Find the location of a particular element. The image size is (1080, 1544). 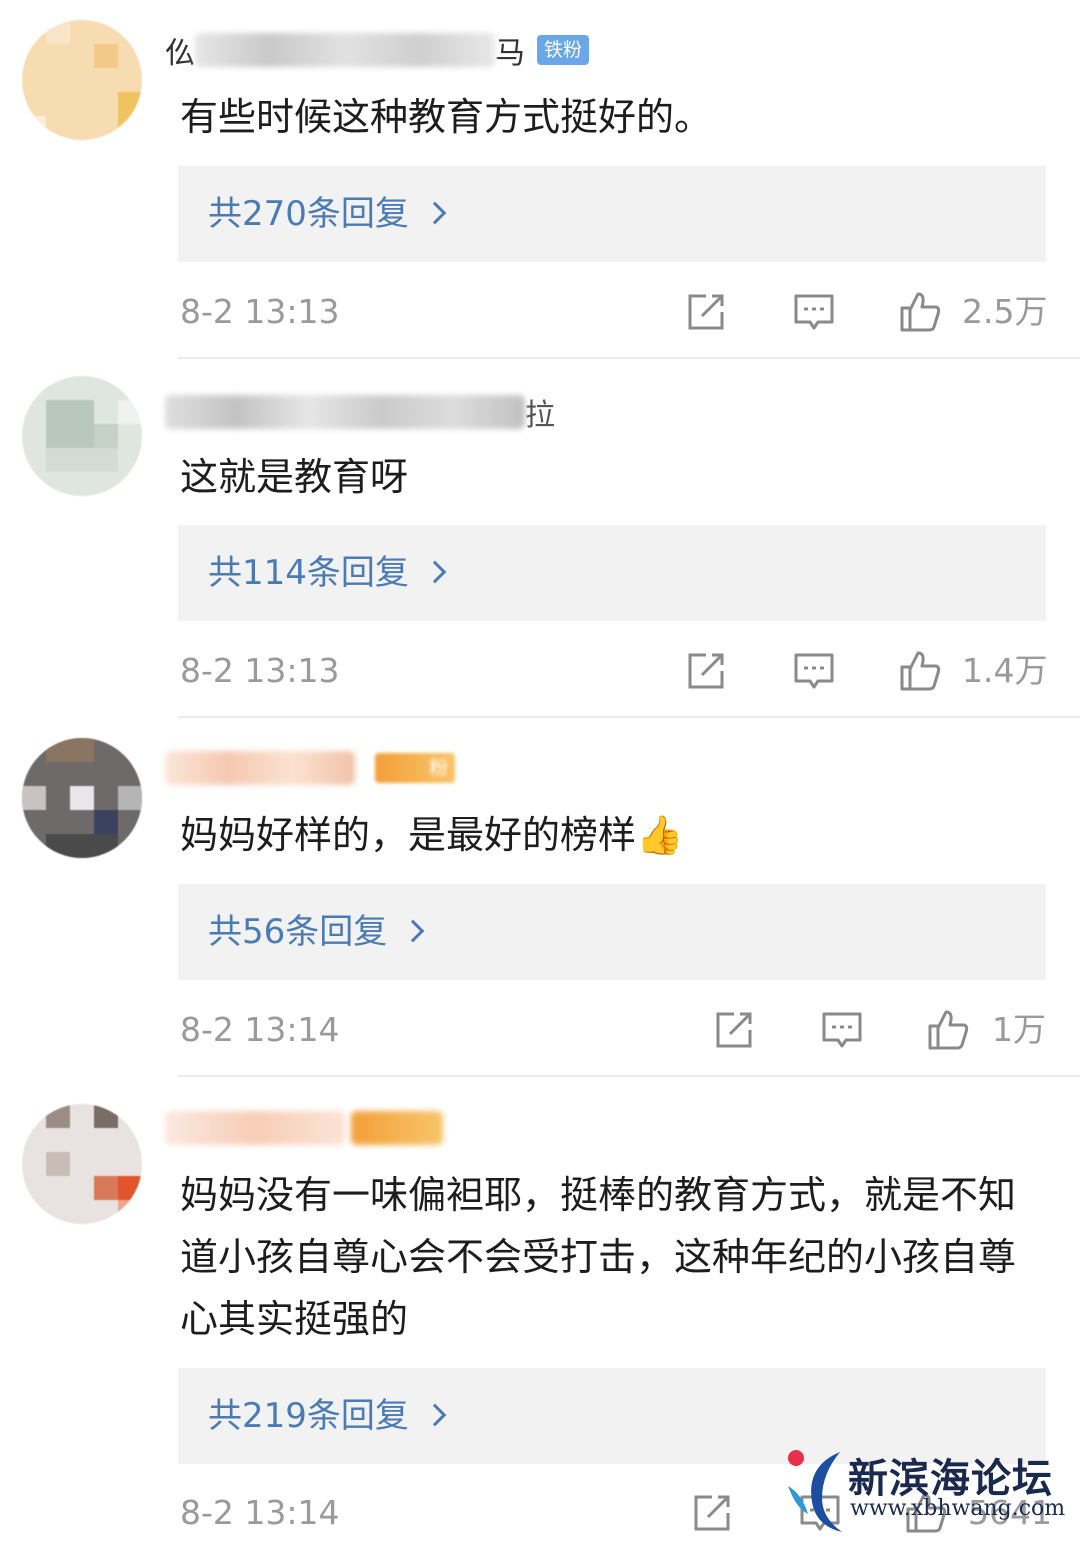

username-suffix: 马 is located at coordinates (510, 53).